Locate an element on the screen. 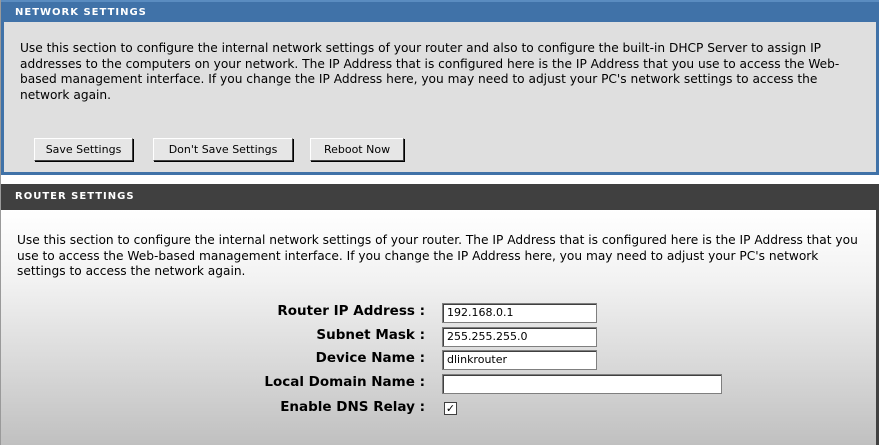 The image size is (879, 445). subnet-mask-label: Subnet Mask : is located at coordinates (370, 335).